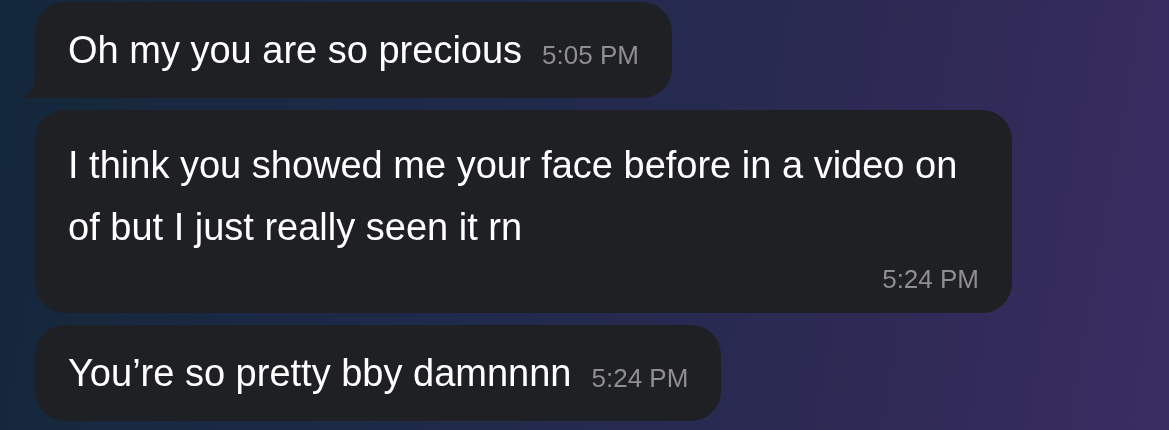 Image resolution: width=1169 pixels, height=430 pixels. I want to click on message-text: You’re so pretty bby damnnnn, so click(320, 373).